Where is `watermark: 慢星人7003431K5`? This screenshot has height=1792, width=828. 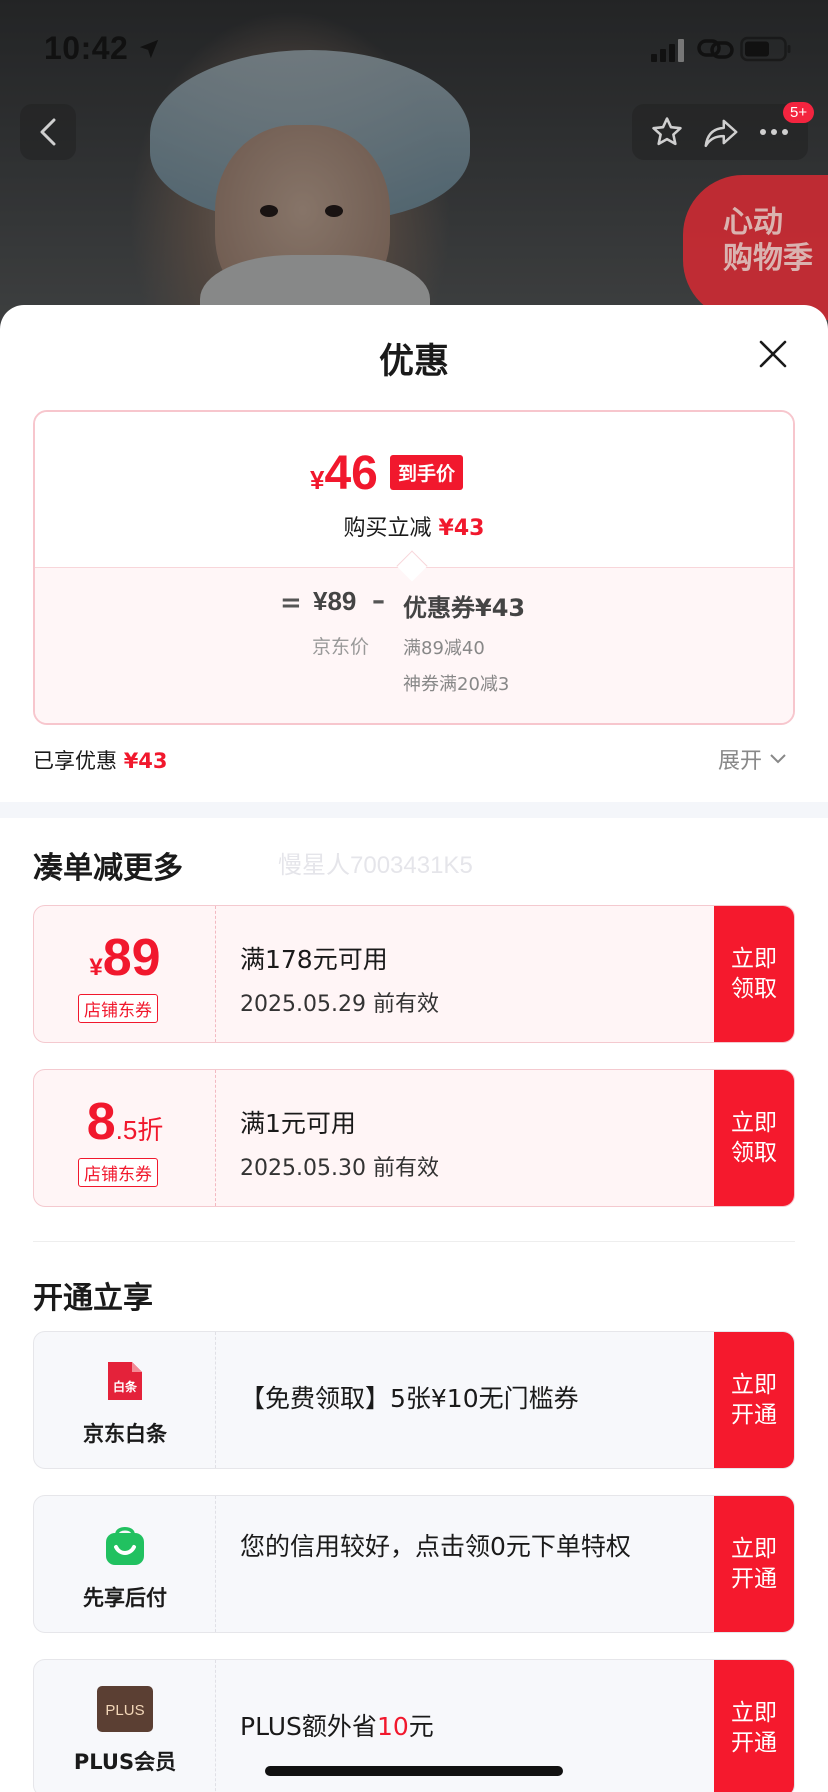 watermark: 慢星人7003431K5 is located at coordinates (375, 865).